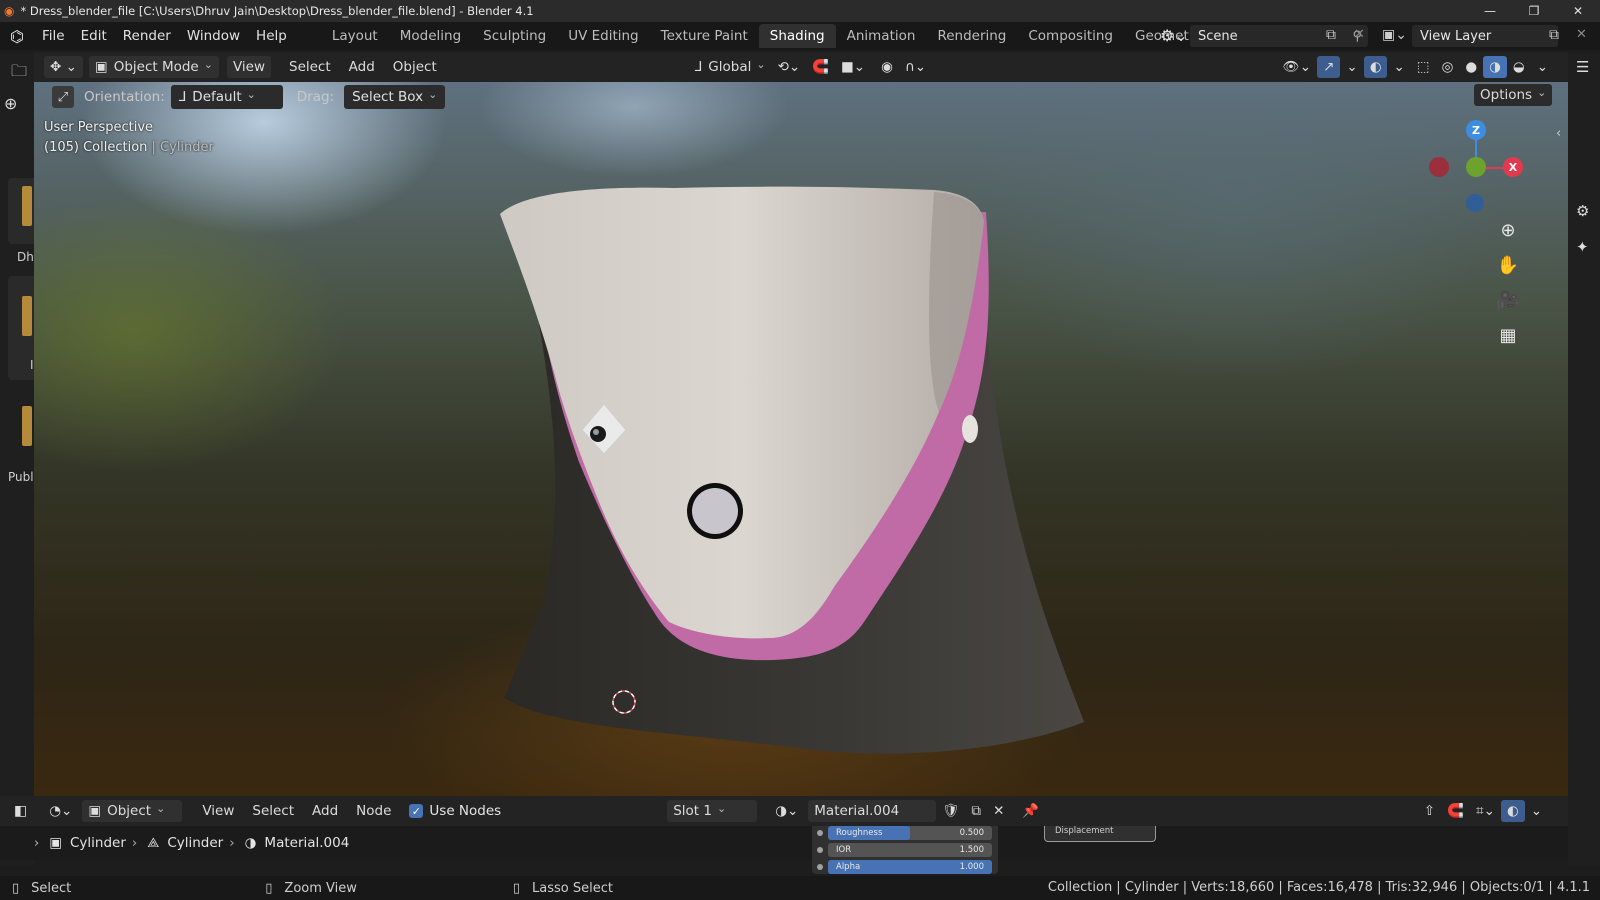 The width and height of the screenshot is (1600, 900). Describe the element at coordinates (998, 811) in the screenshot. I see `unlink-material-icon: ✕` at that location.